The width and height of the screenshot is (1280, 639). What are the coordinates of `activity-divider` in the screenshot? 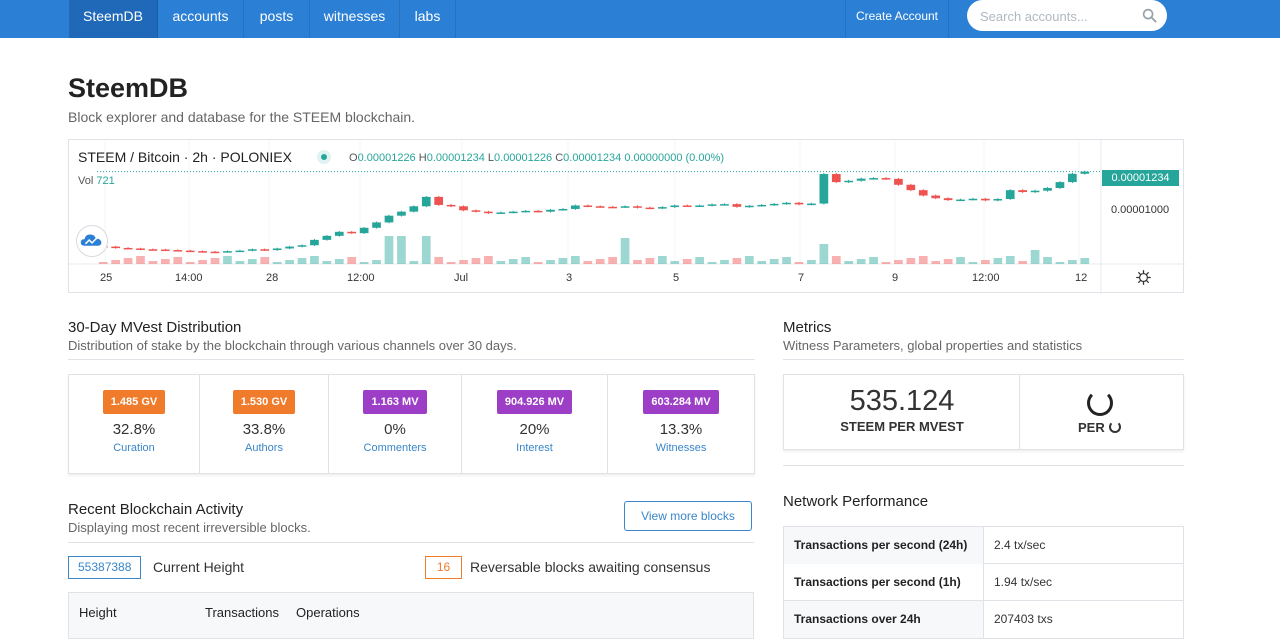 It's located at (411, 542).